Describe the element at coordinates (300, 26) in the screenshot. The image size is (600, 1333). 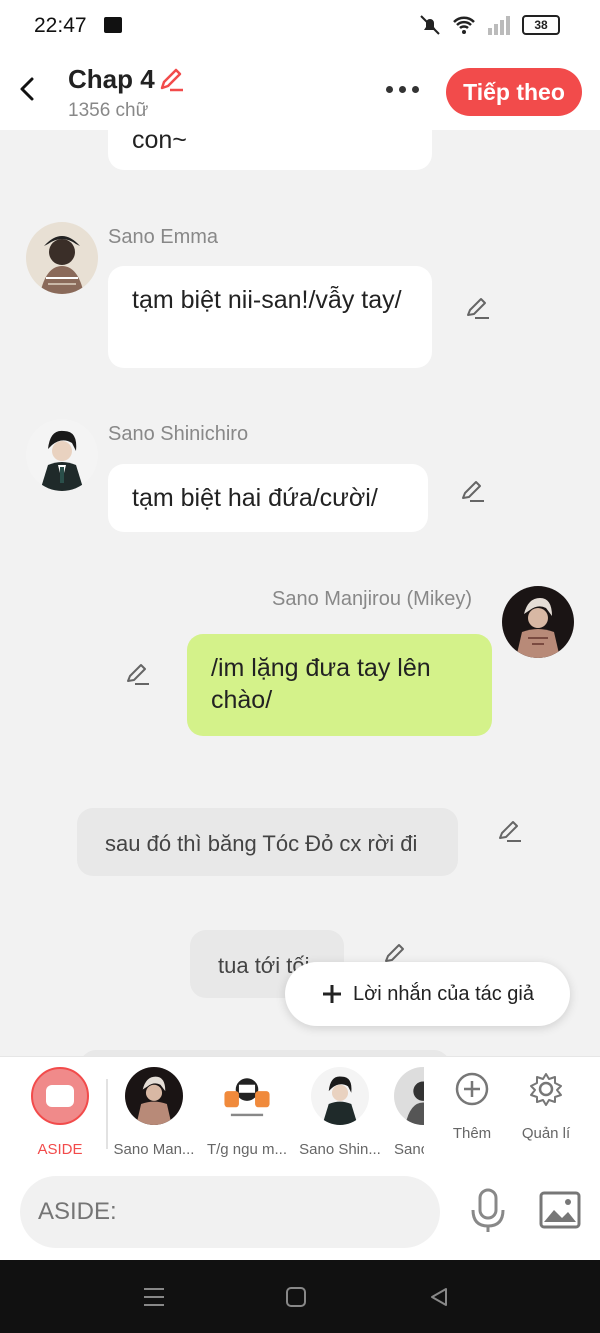
I see `status-bar: 22:47 38` at that location.